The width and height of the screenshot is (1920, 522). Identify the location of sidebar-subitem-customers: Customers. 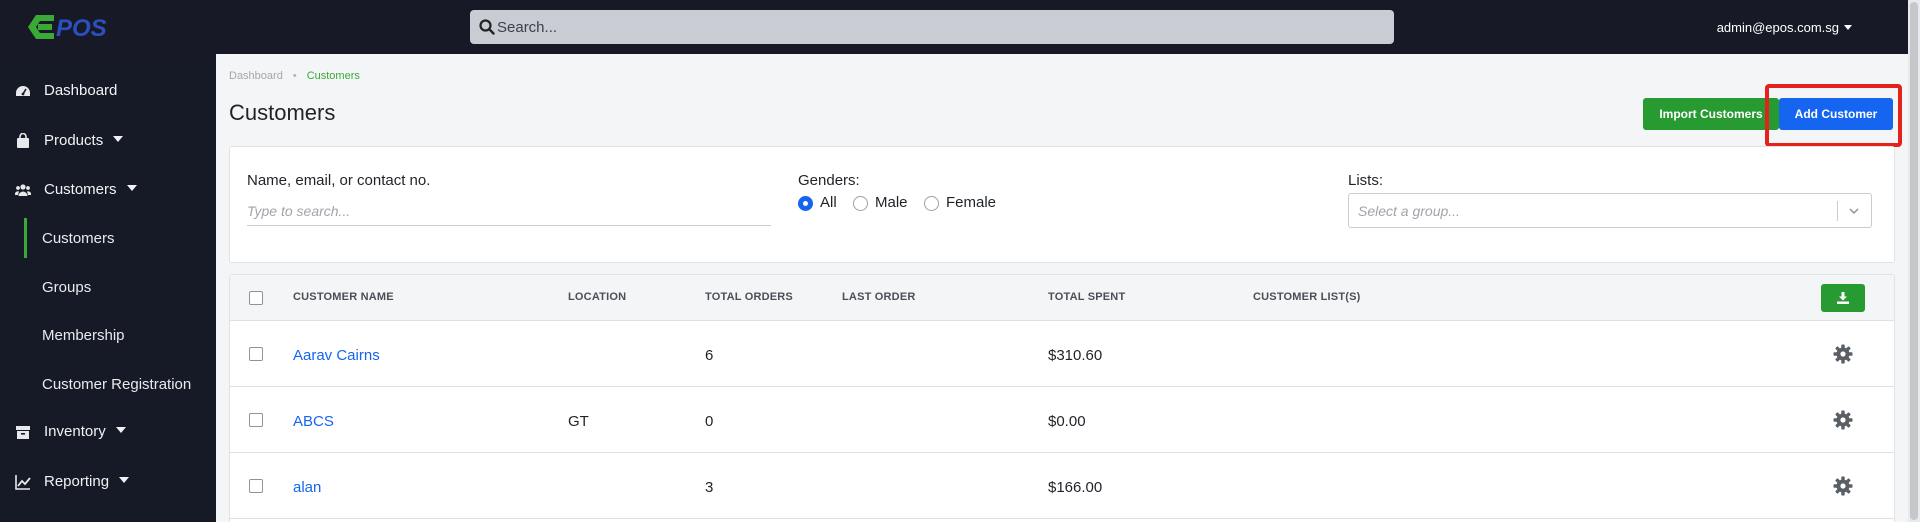
(108, 238).